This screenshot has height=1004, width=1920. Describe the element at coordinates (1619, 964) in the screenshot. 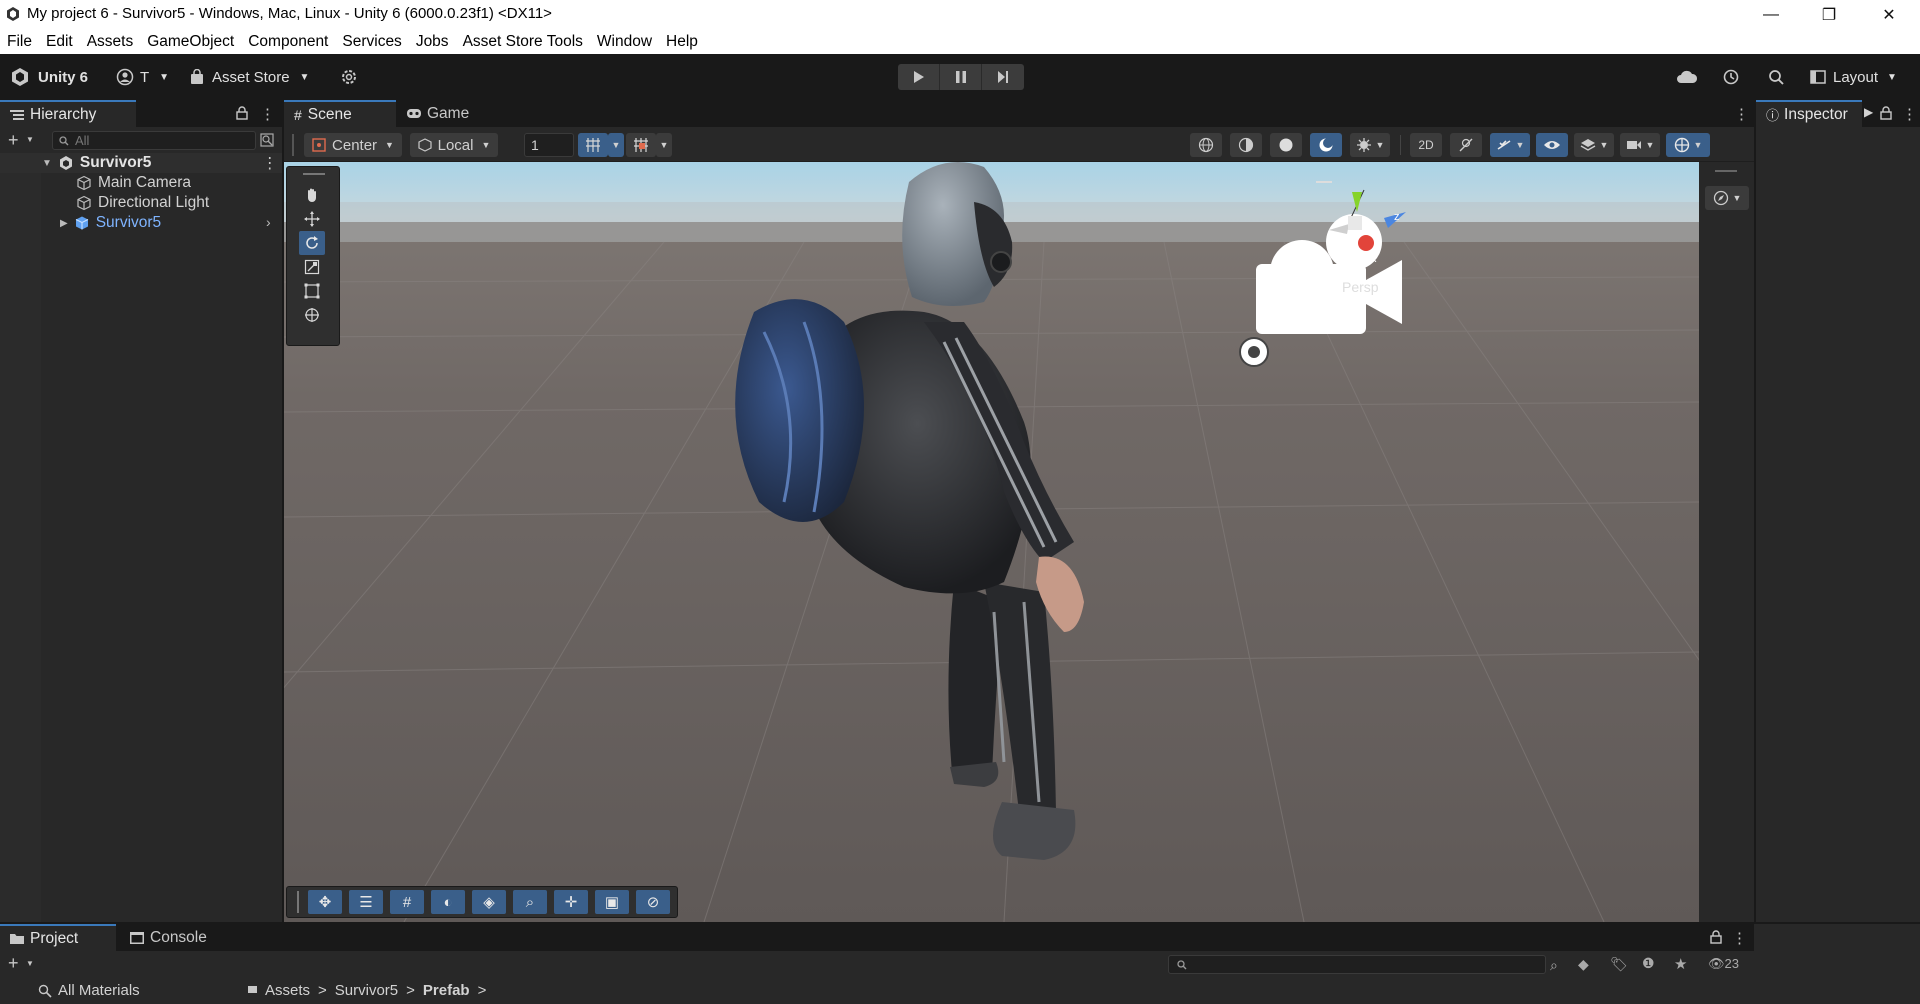

I see `filter-by-label-icon: 🏷` at that location.